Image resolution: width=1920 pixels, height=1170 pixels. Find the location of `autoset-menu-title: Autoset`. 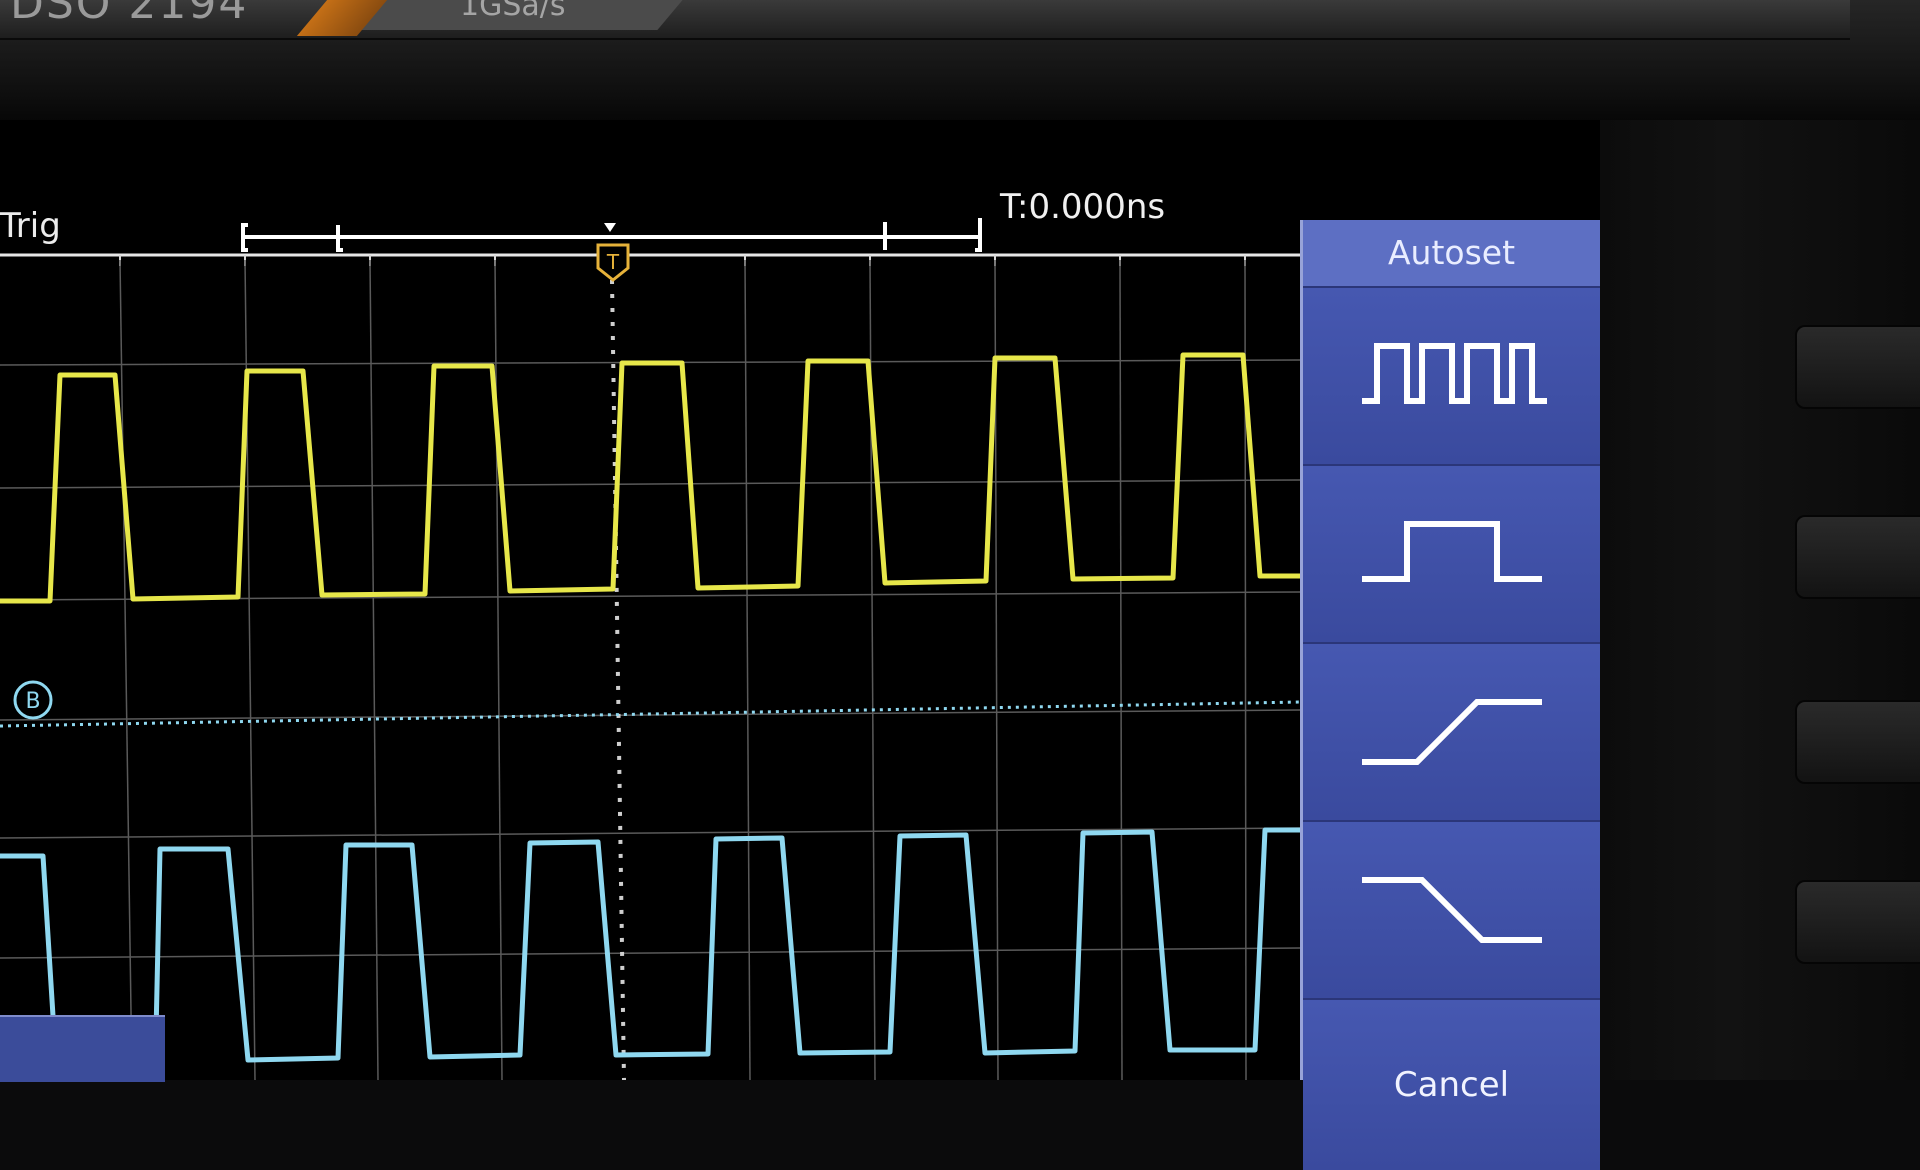

autoset-menu-title: Autoset is located at coordinates (1451, 253).